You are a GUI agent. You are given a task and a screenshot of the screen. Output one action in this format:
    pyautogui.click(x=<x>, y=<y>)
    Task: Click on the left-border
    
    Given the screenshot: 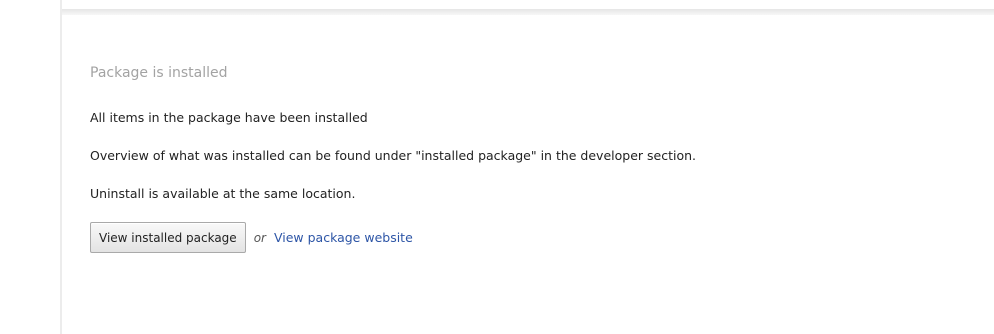 What is the action you would take?
    pyautogui.click(x=61, y=167)
    